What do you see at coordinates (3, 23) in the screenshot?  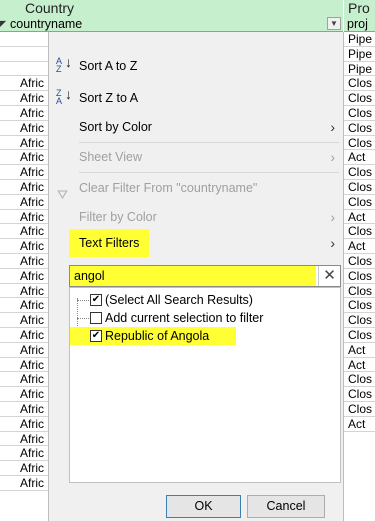 I see `left-arrow-icon: ◤` at bounding box center [3, 23].